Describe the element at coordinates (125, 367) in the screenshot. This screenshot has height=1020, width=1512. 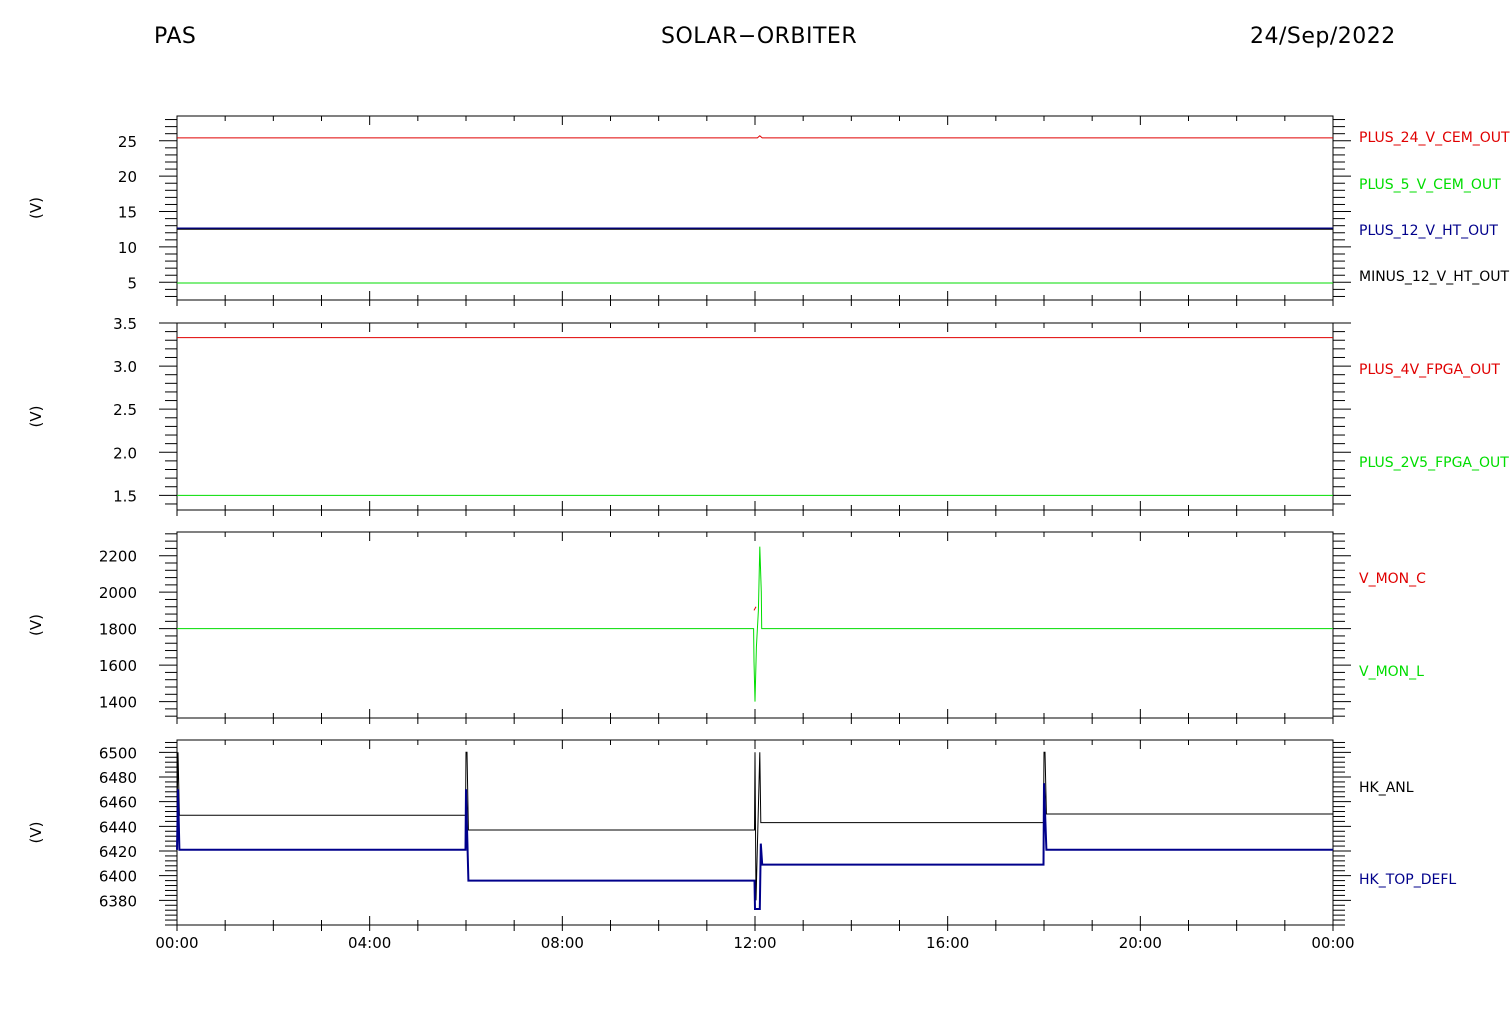
I see `y-tick-label: 3.0` at that location.